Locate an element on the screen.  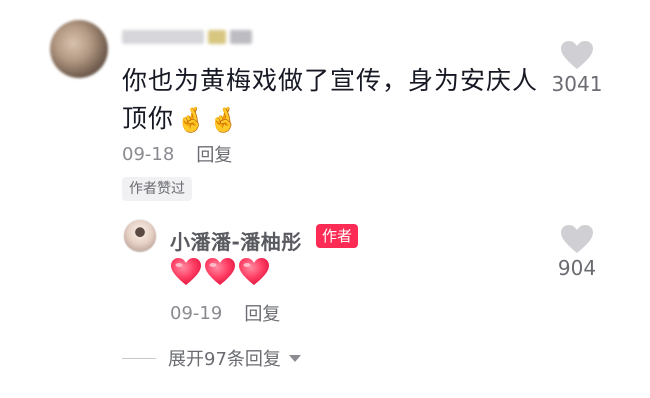
reply-meta: 09-19 回复 is located at coordinates (225, 313).